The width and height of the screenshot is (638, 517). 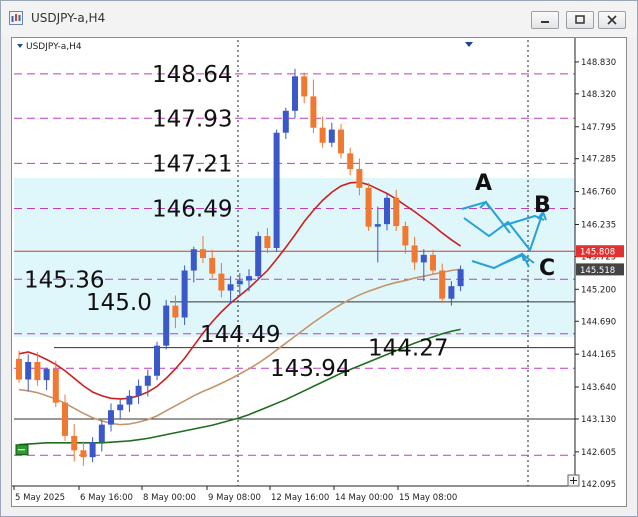 I want to click on x-tick-label: 6 May 16:00, so click(x=106, y=498).